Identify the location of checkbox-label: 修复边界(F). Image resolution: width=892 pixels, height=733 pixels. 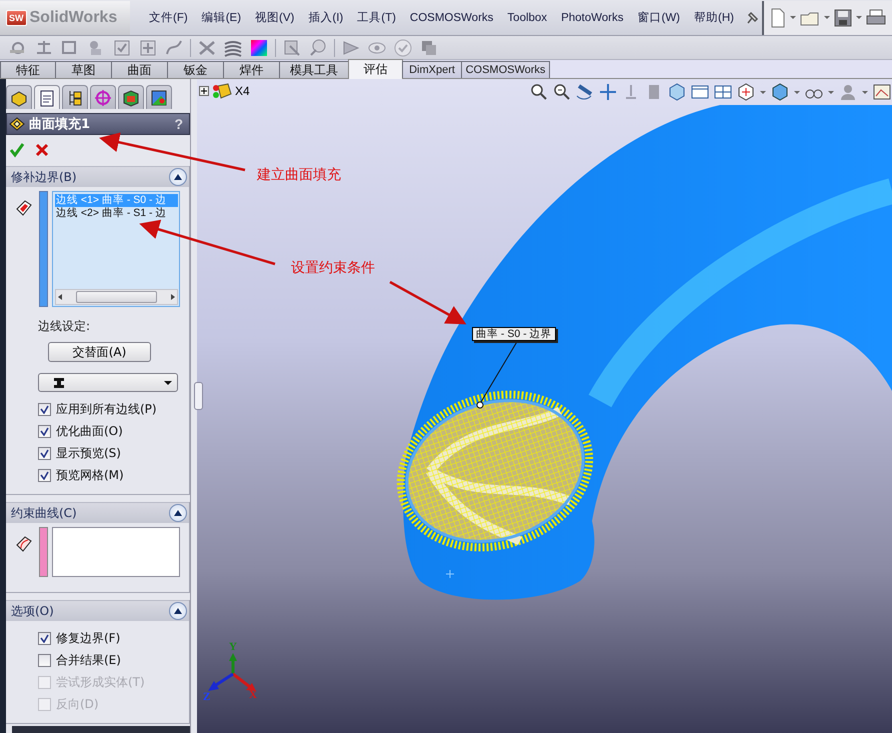
(88, 638).